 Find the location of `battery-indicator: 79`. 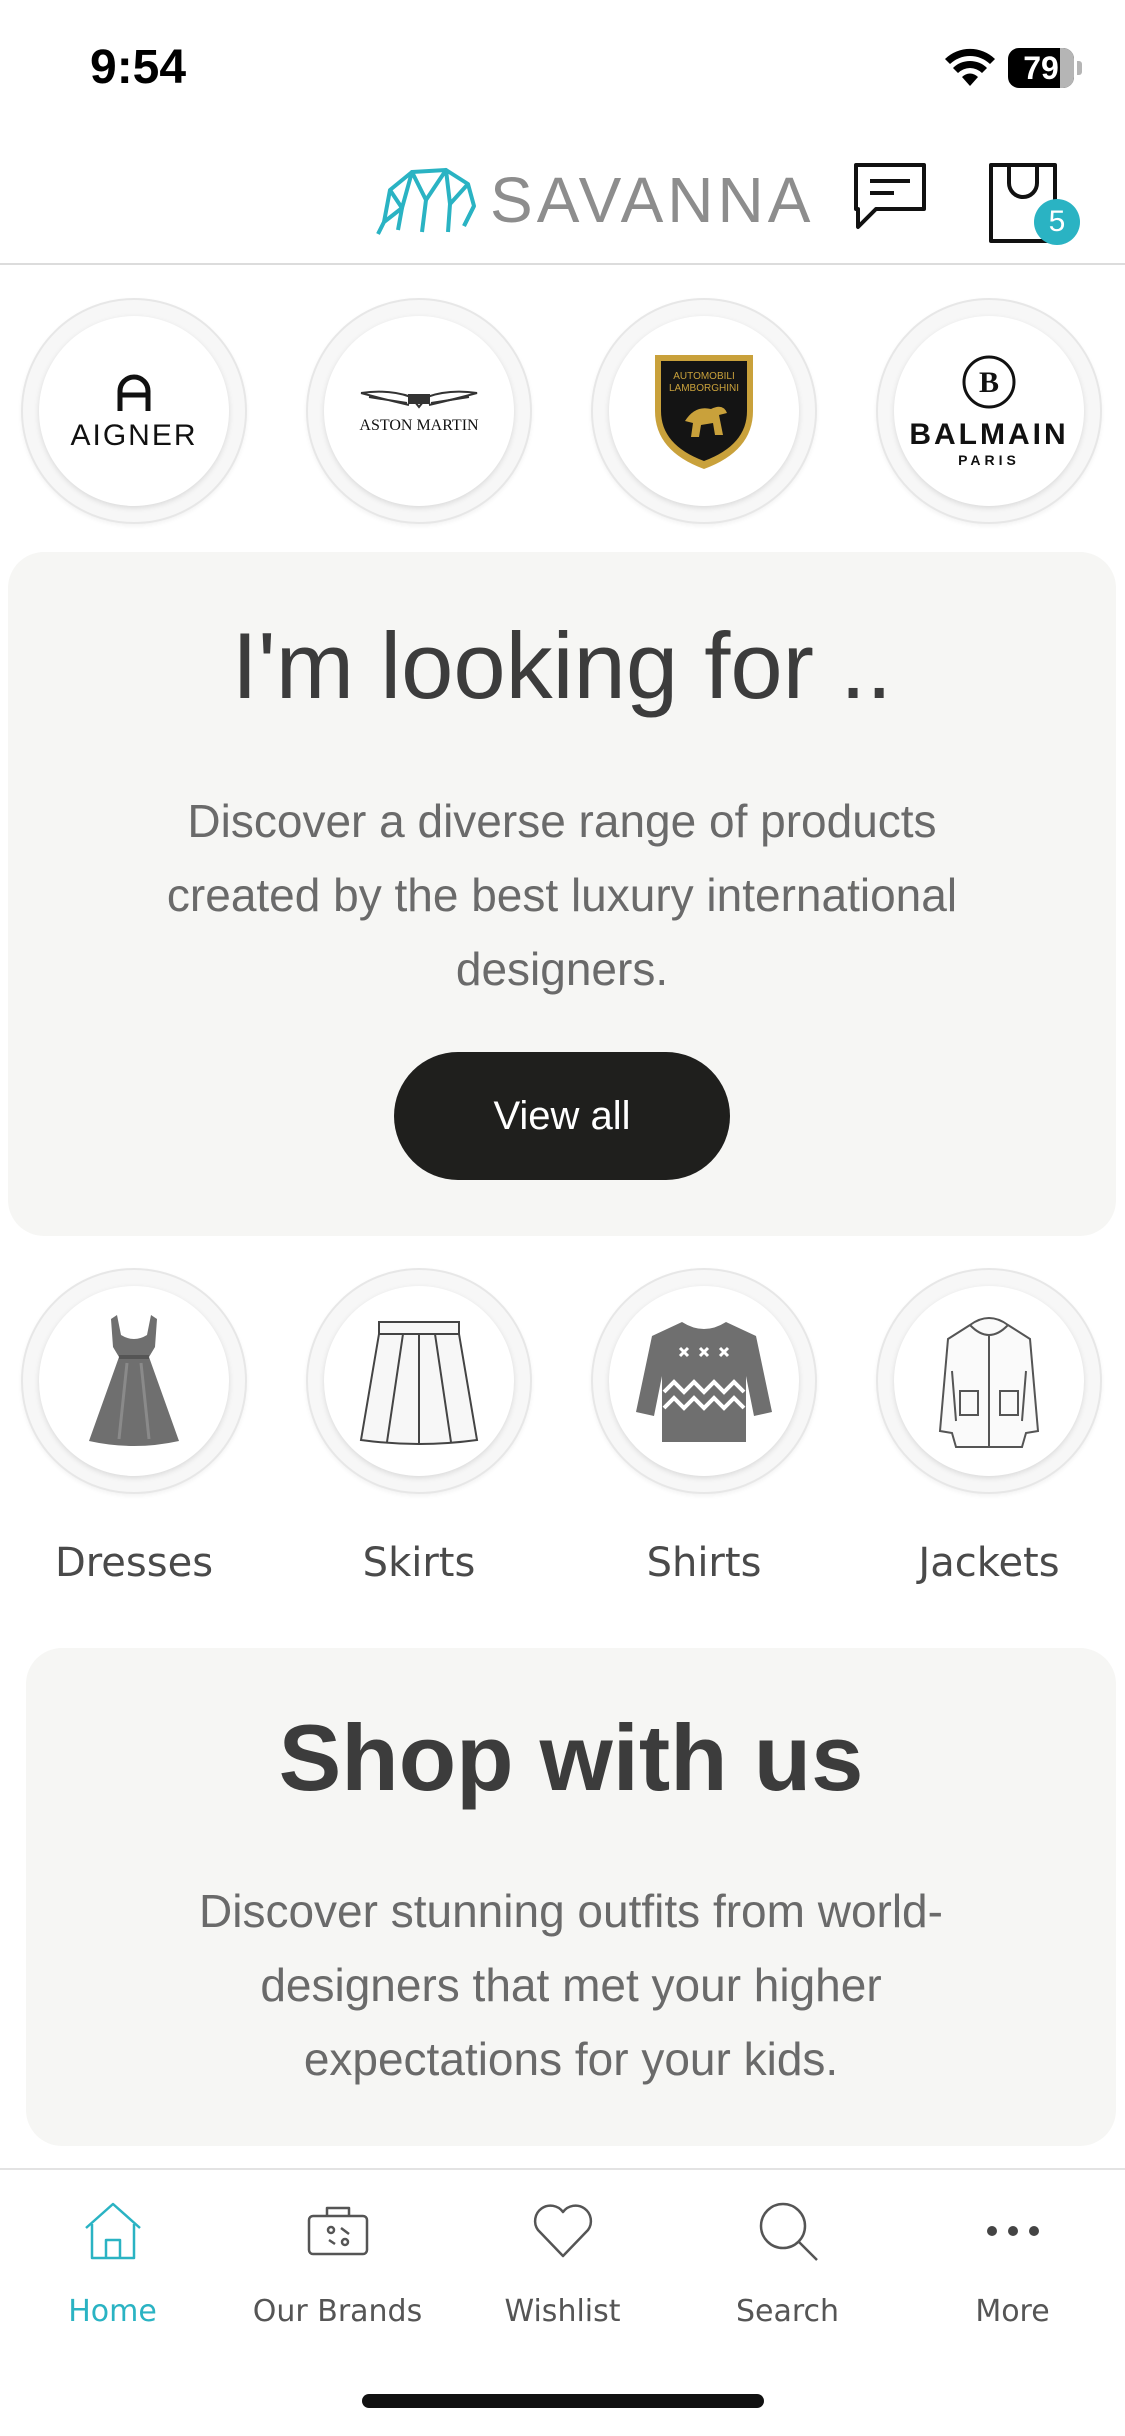

battery-indicator: 79 is located at coordinates (1045, 68).